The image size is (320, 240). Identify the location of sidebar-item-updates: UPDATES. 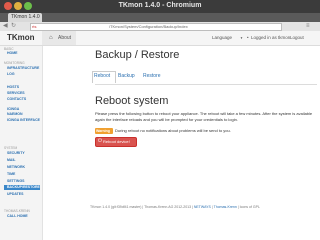
(22, 194).